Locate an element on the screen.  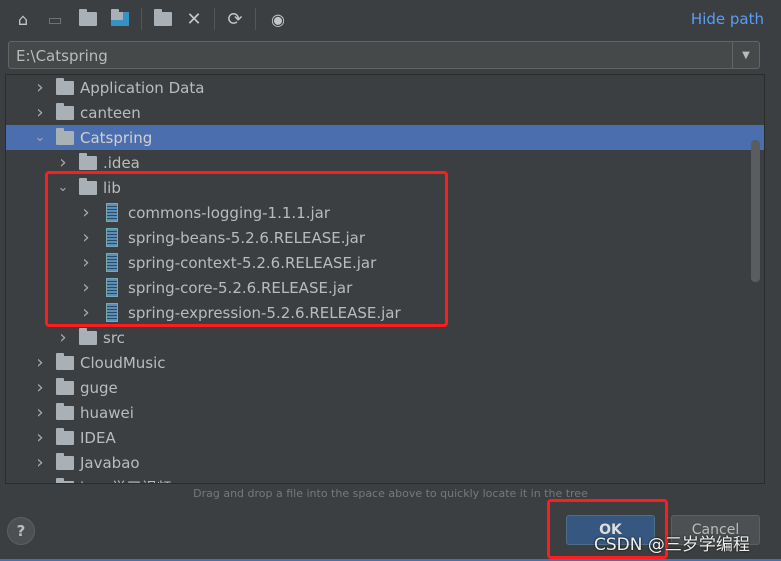
project-folder-icon is located at coordinates (88, 19).